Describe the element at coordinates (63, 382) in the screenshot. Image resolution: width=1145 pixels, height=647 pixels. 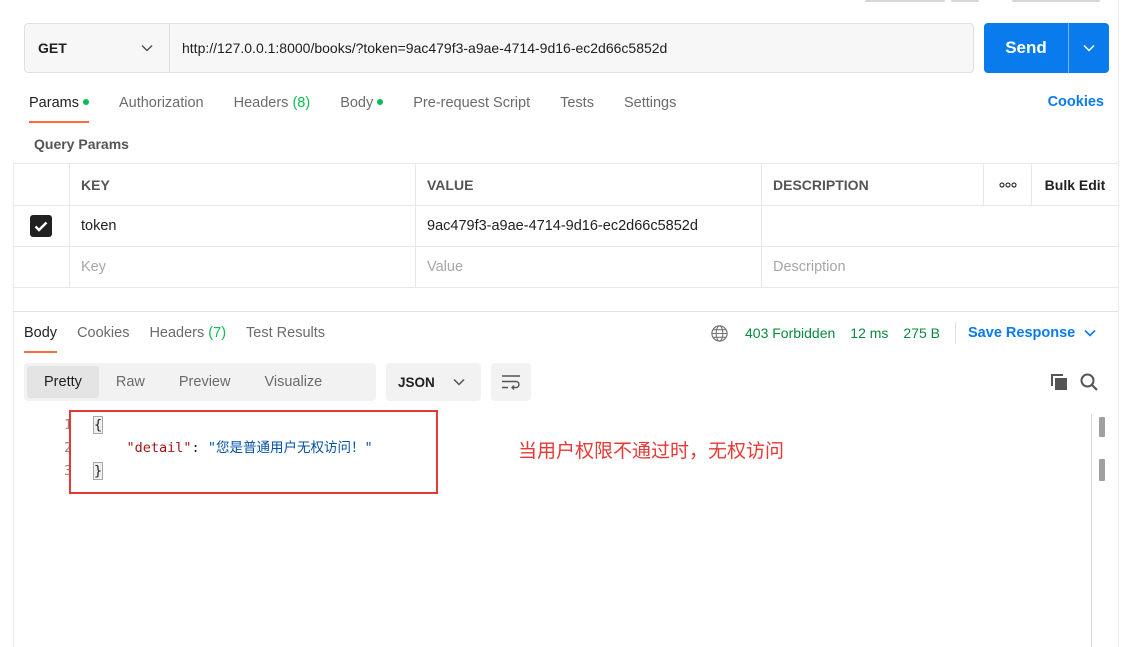
I see `view-pretty-button: Pretty` at that location.